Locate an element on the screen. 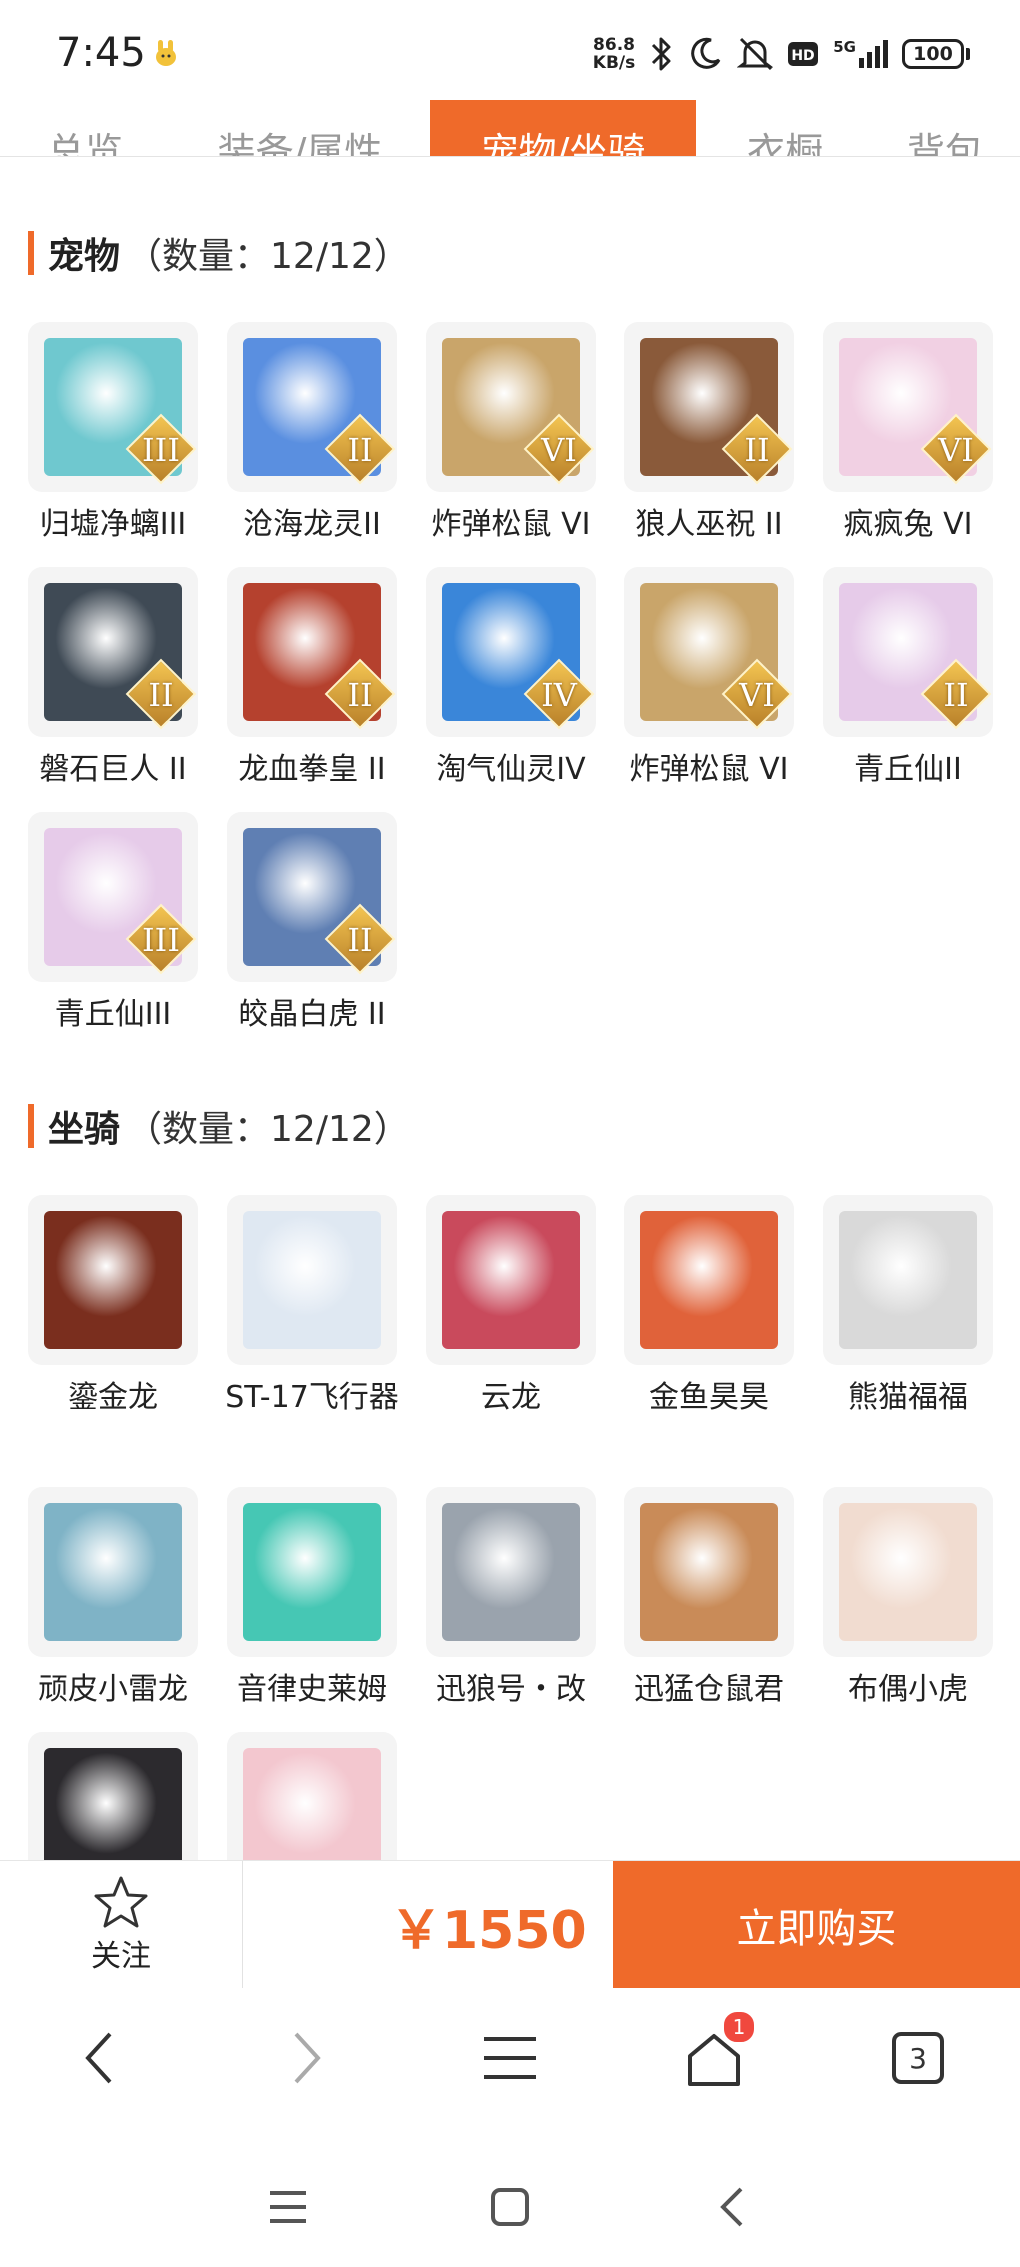 The height and width of the screenshot is (2267, 1020). back-arrow-icon is located at coordinates (731, 2207).